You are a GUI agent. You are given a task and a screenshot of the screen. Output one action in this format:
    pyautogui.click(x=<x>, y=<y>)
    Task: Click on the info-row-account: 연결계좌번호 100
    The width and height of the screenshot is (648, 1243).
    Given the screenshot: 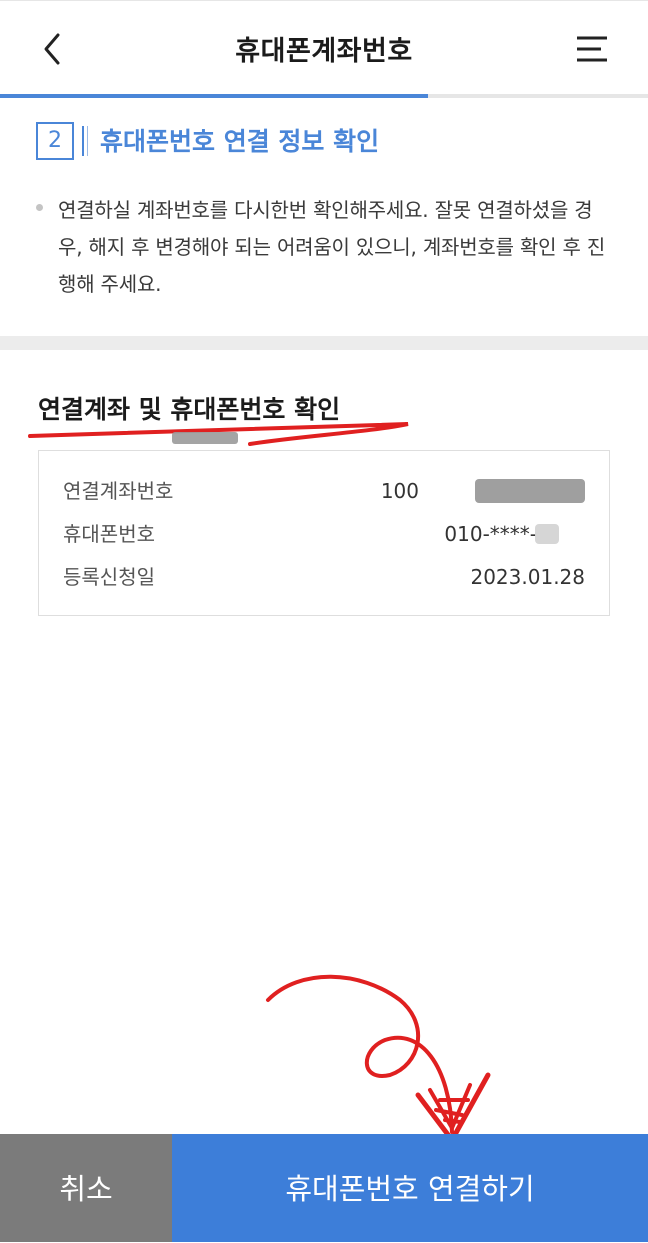 What is the action you would take?
    pyautogui.click(x=324, y=491)
    